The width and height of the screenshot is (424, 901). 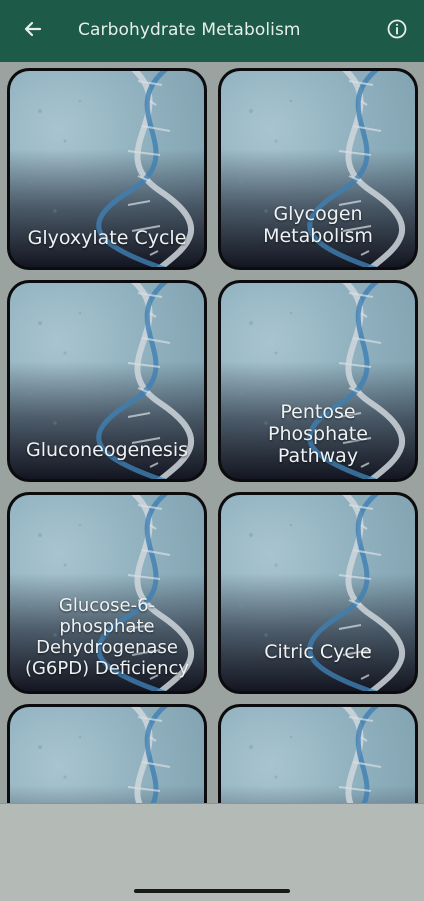 I want to click on bottom-area, so click(x=212, y=852).